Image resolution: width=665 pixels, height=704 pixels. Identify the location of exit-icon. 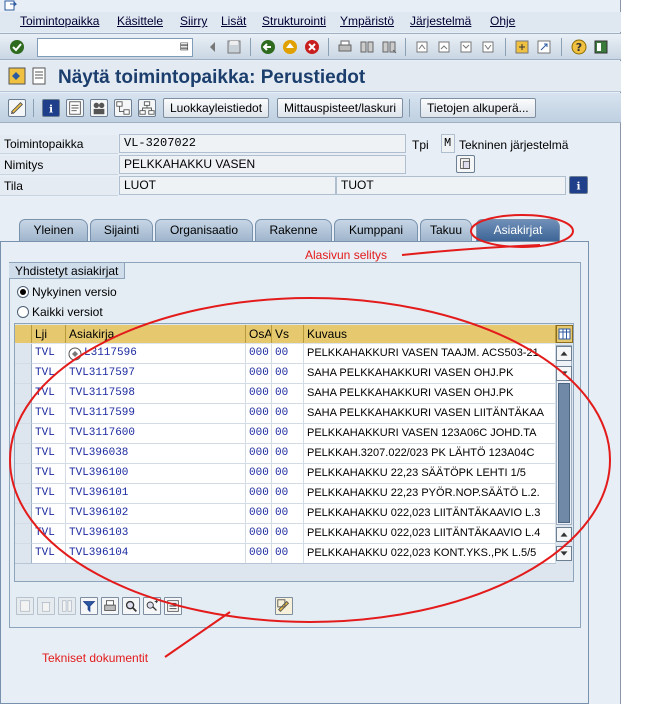
(290, 47).